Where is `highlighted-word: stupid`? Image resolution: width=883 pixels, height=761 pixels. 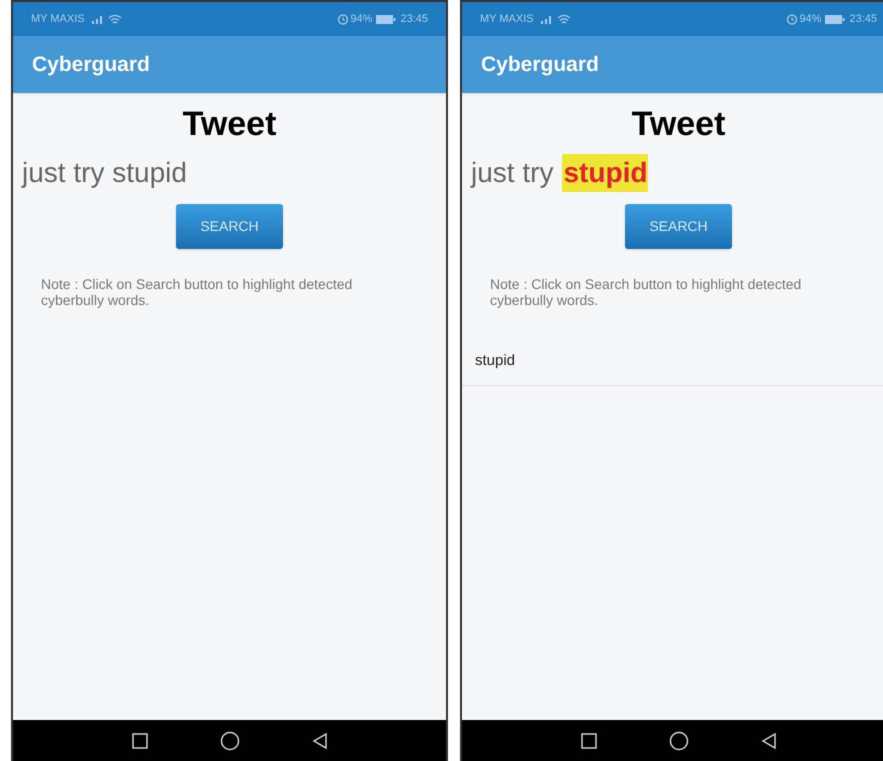 highlighted-word: stupid is located at coordinates (605, 173).